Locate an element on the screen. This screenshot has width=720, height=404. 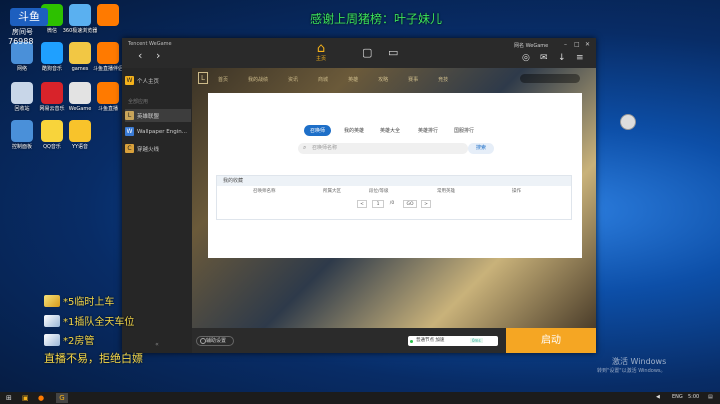
input-language: ENG is located at coordinates (677, 397).